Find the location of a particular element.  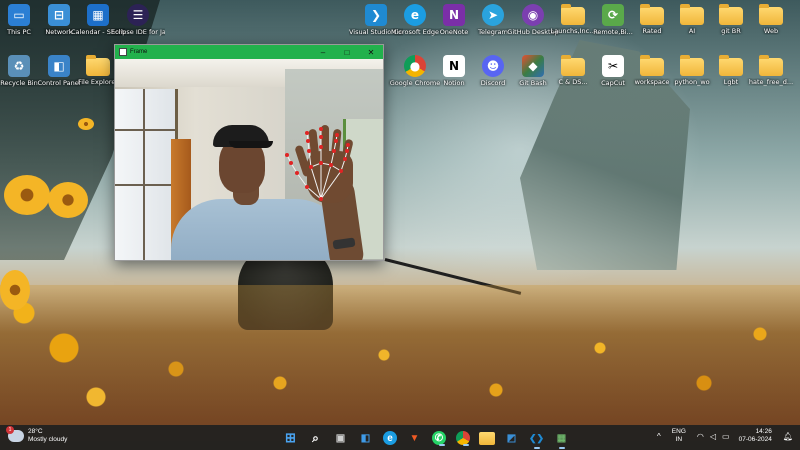

maximize-button: □ is located at coordinates (347, 52).